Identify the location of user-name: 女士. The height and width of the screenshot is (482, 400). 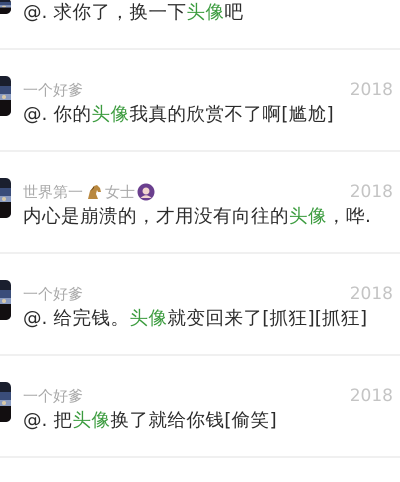
(120, 192).